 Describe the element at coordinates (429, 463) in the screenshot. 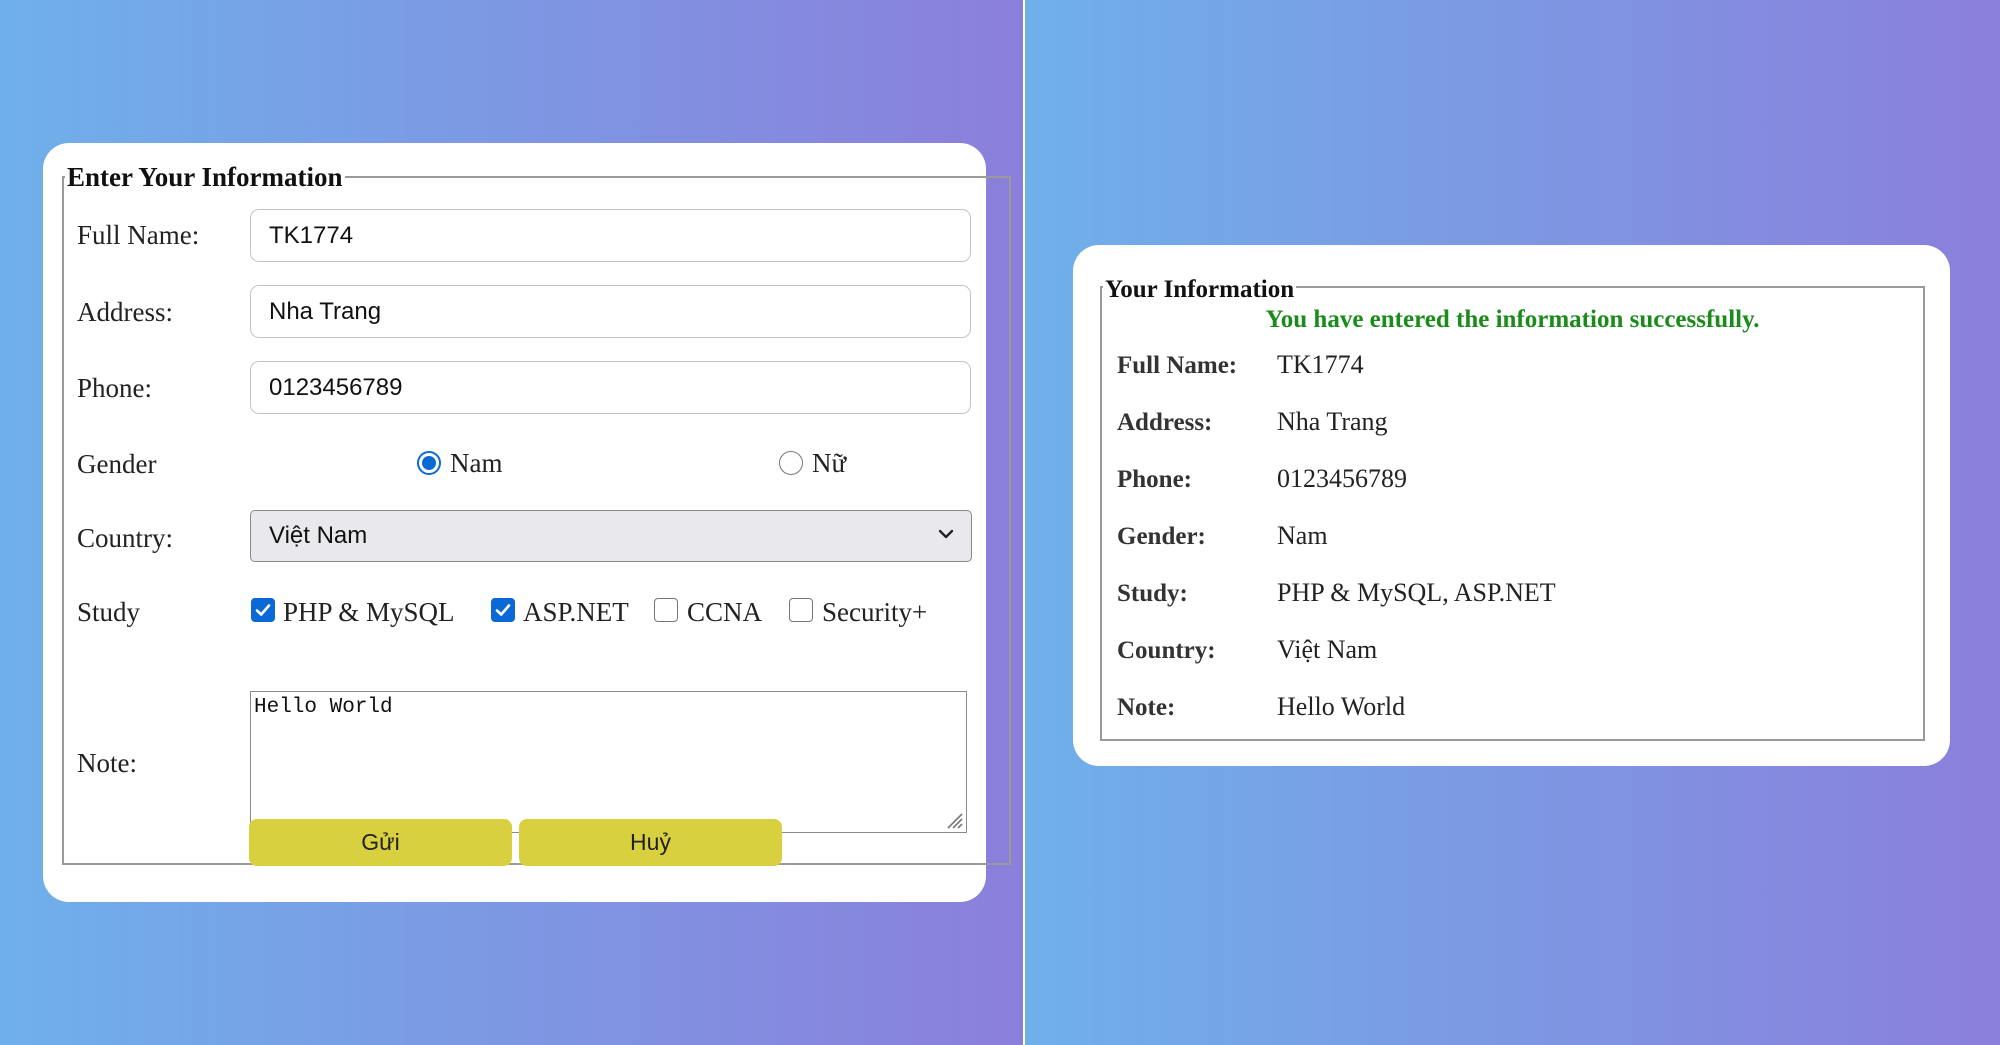

I see `gender-radio-nam` at that location.